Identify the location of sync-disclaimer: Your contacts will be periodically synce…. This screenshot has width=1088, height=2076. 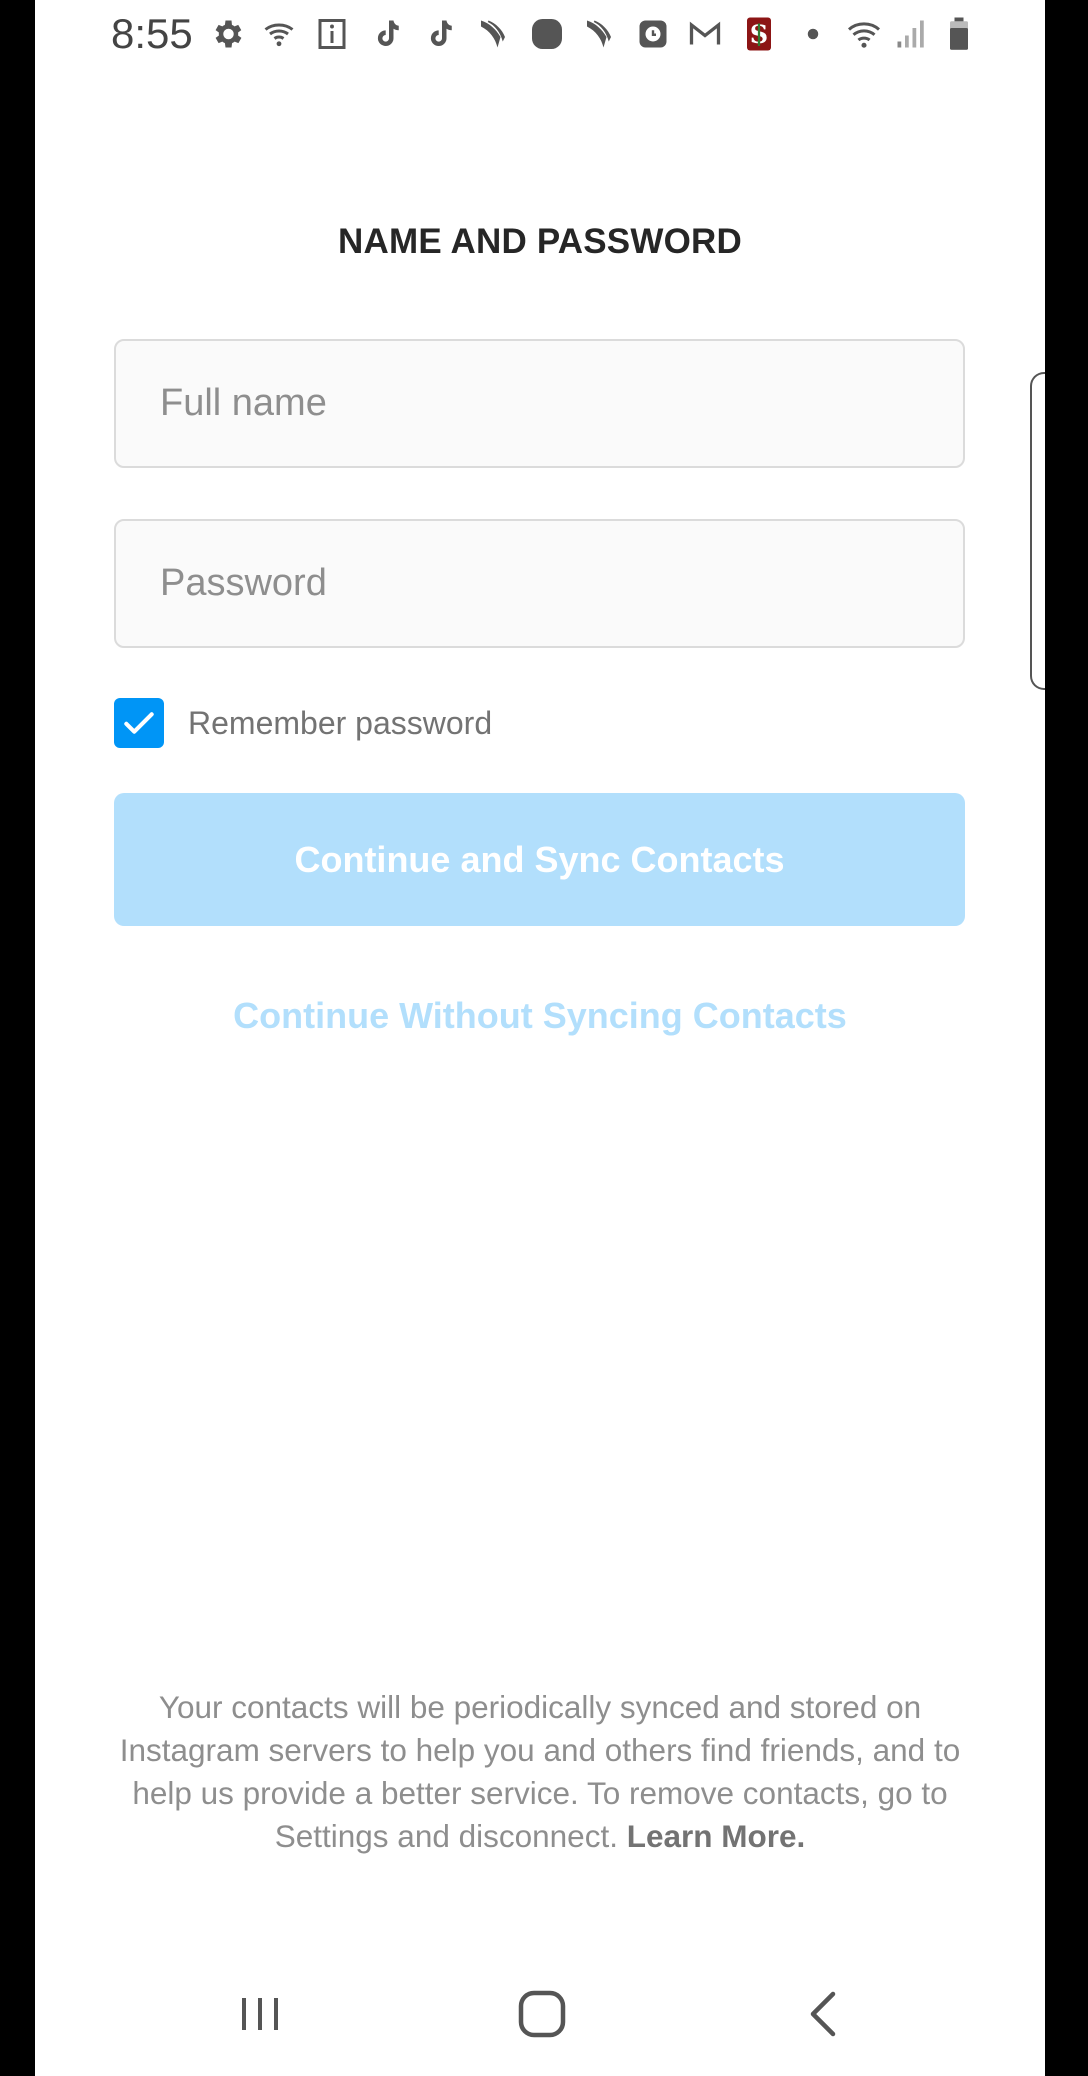
(540, 1772).